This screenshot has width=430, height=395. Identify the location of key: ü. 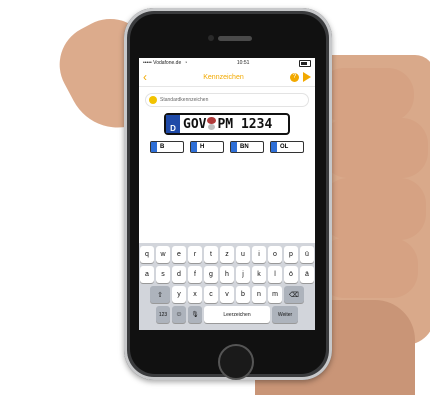
(307, 254).